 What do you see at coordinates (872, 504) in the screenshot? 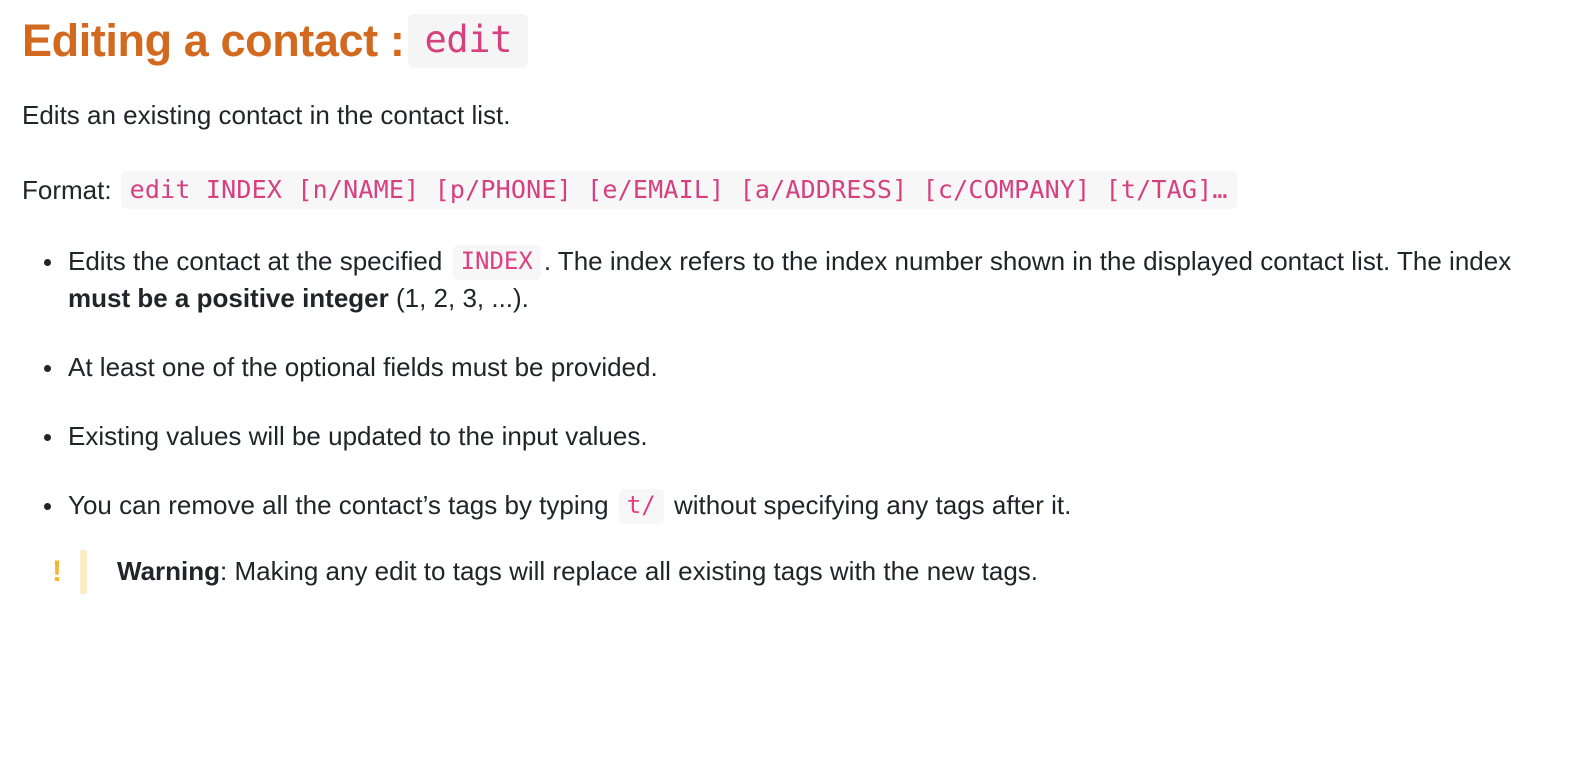
I see `bullet-text-part2: without specifying any tags after it.` at bounding box center [872, 504].